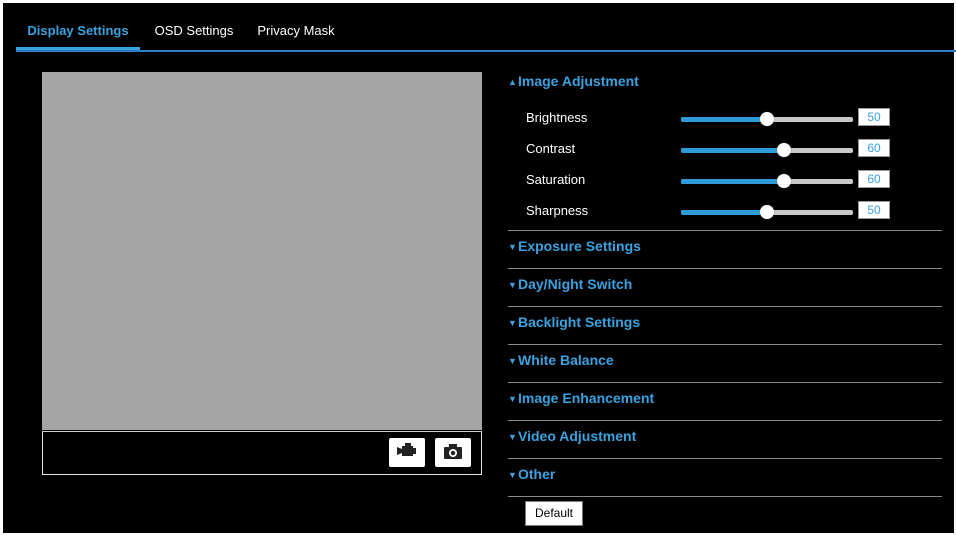  Describe the element at coordinates (579, 322) in the screenshot. I see `section-title: Backlight Settings` at that location.